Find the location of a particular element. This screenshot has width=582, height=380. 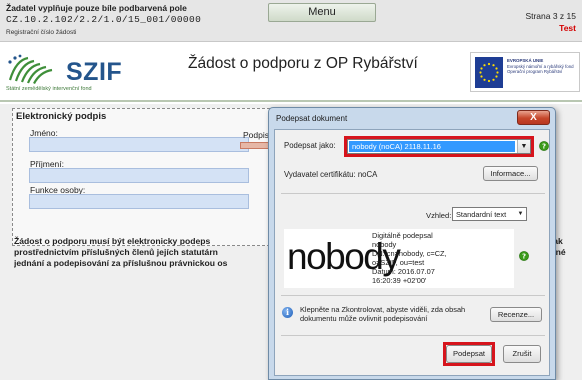

appearance-value: Standardní text is located at coordinates (481, 214).